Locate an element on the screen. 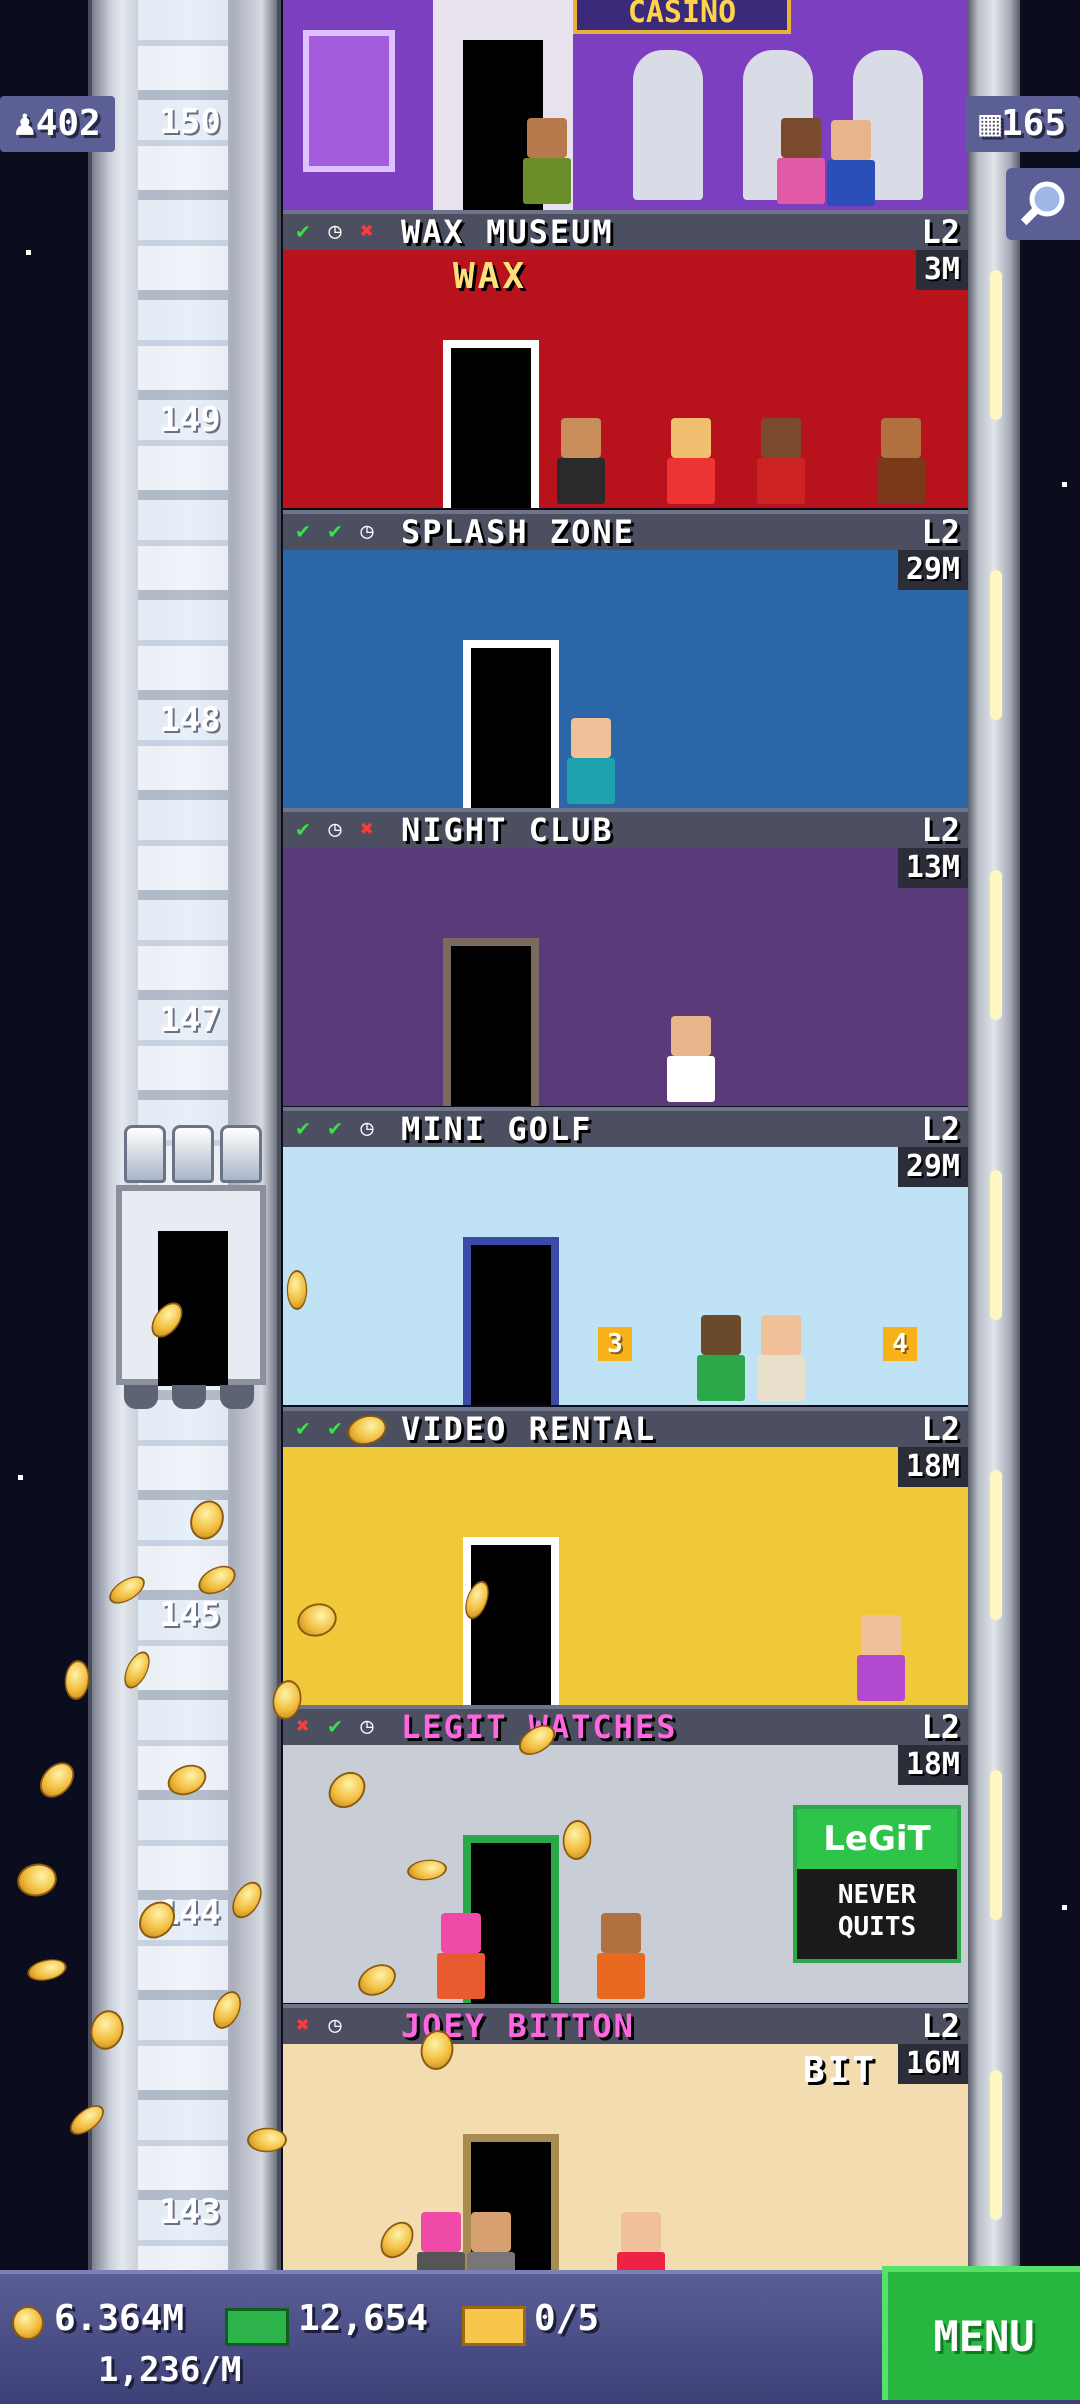 The height and width of the screenshot is (2404, 1080). bux-icon is located at coordinates (257, 2327).